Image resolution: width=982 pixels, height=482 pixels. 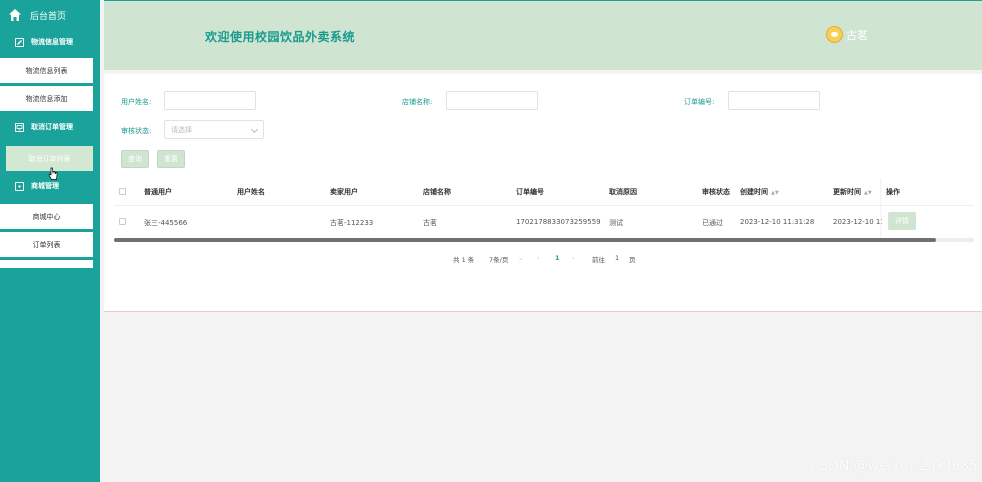 I want to click on column-header: 店铺名称, so click(x=437, y=192).